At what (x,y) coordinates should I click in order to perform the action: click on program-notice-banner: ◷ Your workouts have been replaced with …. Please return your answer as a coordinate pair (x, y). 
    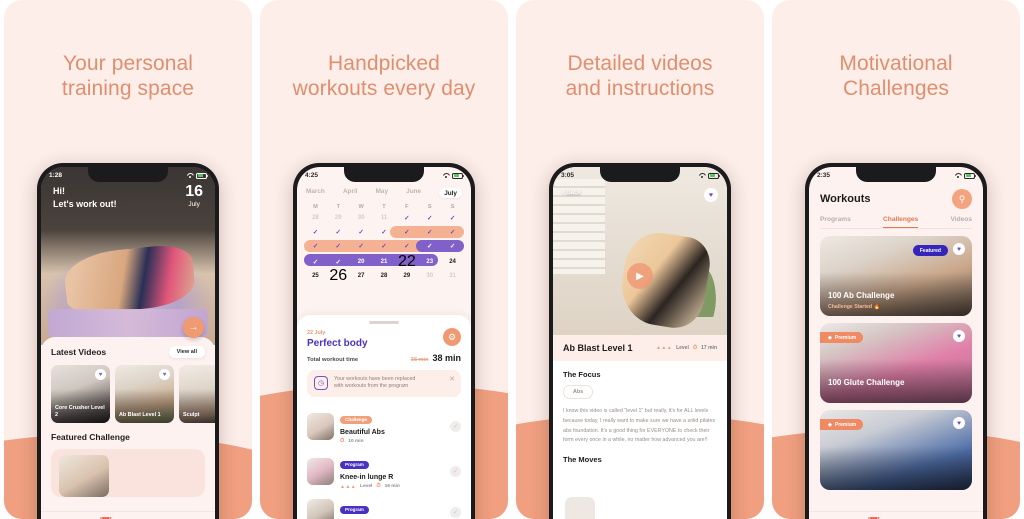
    Looking at the image, I should click on (384, 383).